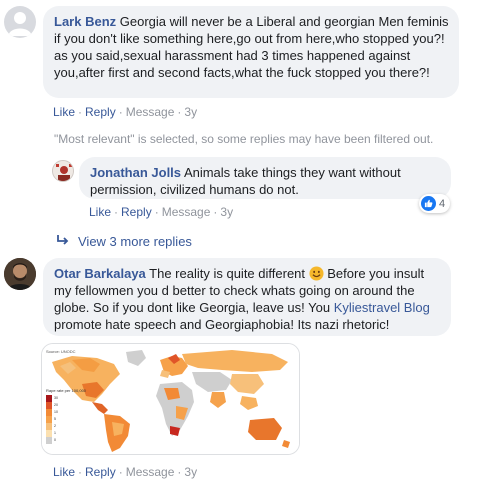 Image resolution: width=477 pixels, height=492 pixels. I want to click on avatar-lark-benz, so click(20, 22).